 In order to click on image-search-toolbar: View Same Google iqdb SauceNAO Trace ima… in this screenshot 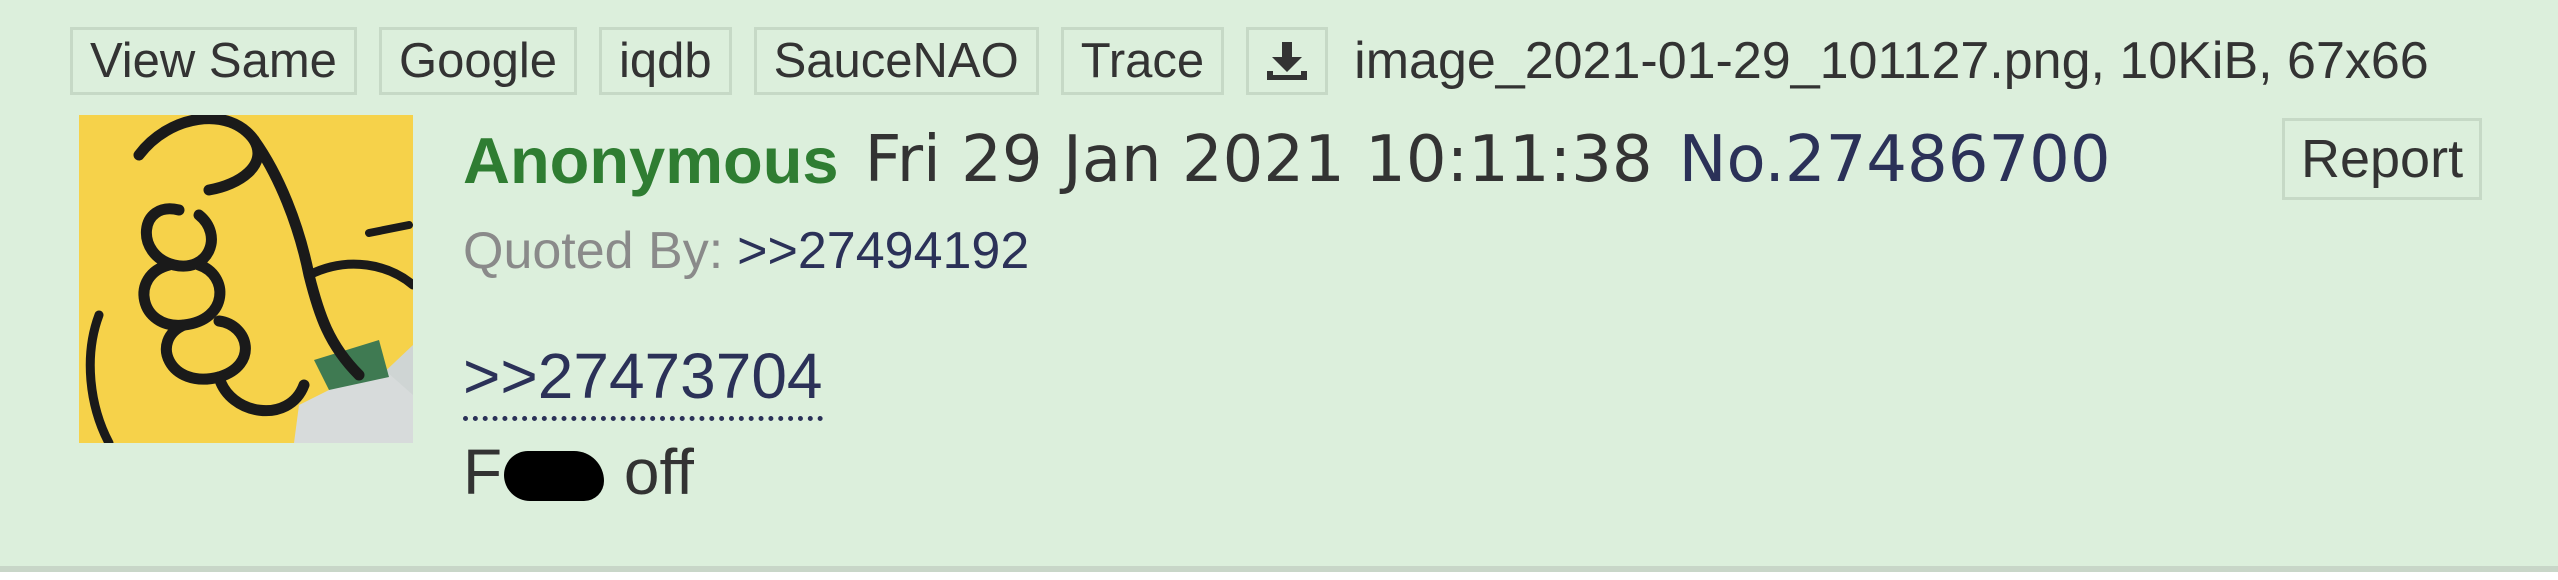, I will do `click(1249, 61)`.